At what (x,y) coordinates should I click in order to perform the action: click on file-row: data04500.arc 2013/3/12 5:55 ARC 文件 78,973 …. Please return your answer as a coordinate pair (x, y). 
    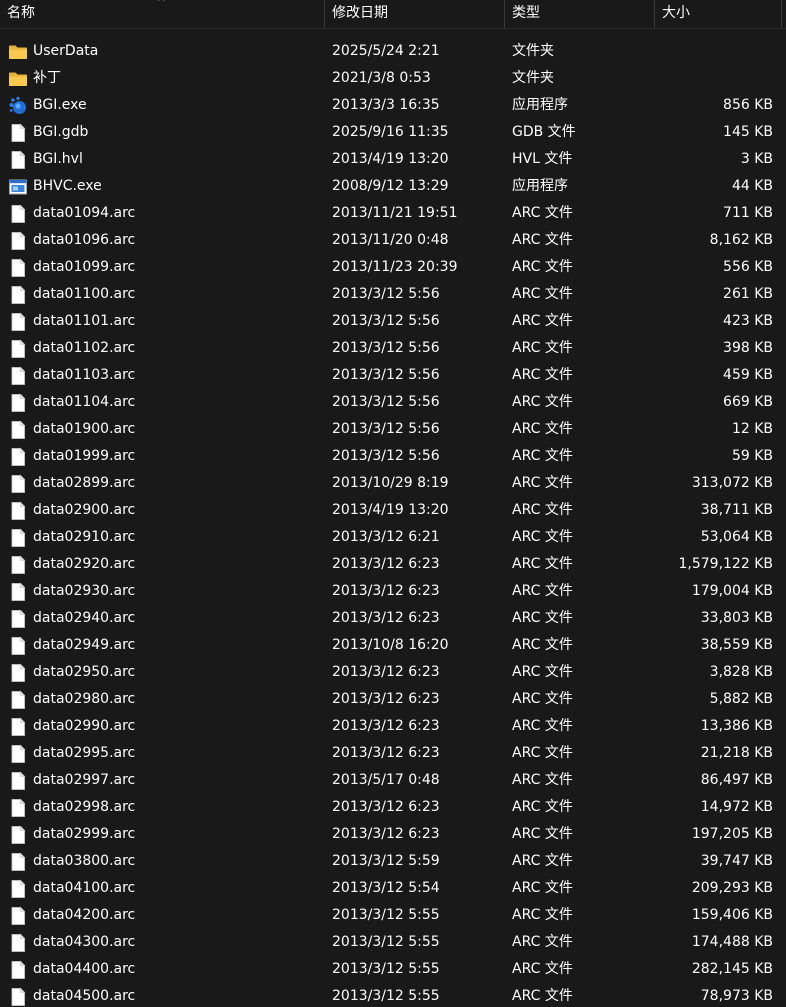
    Looking at the image, I should click on (393, 995).